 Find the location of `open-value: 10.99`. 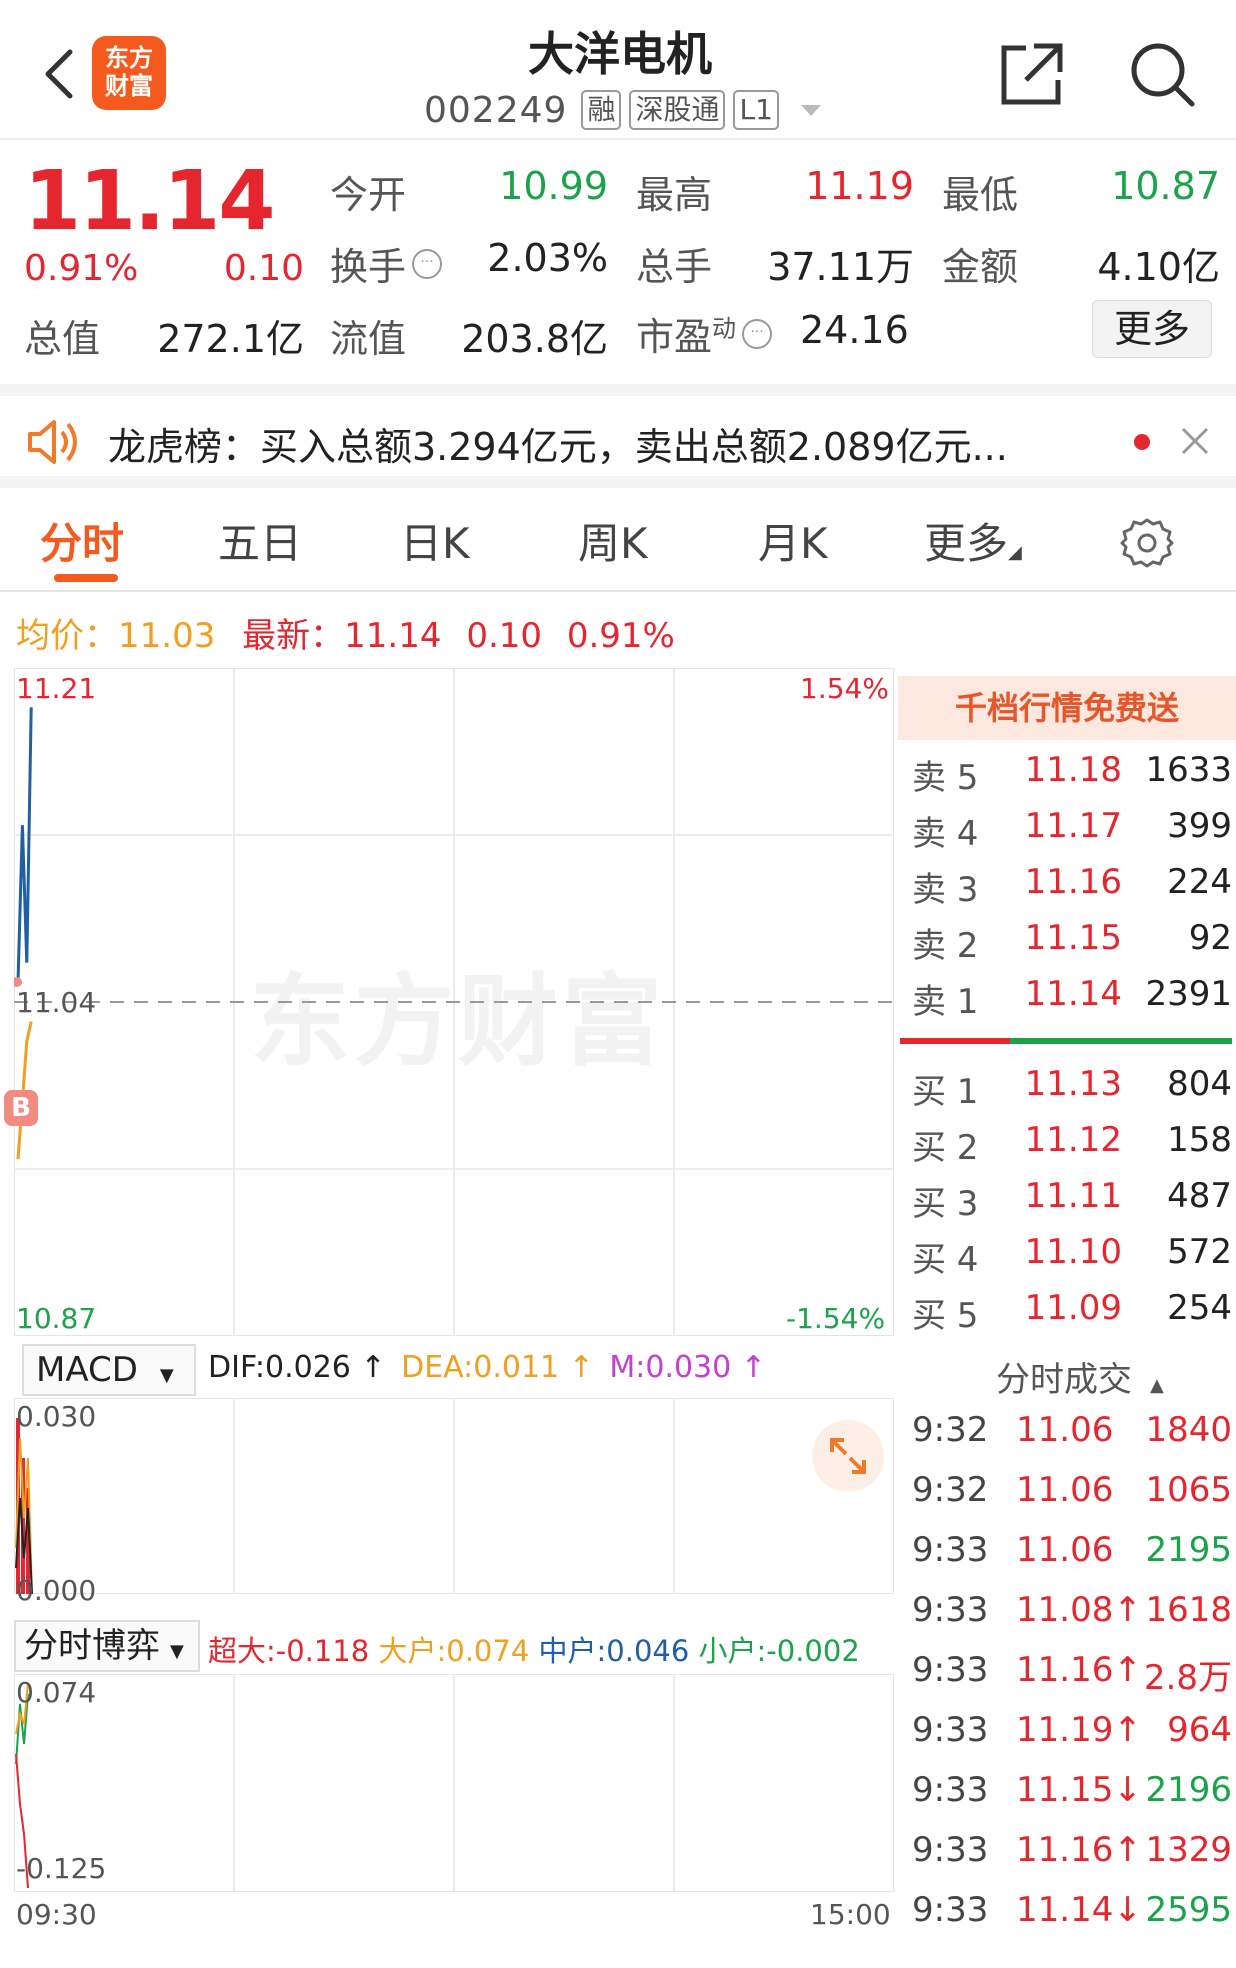

open-value: 10.99 is located at coordinates (553, 186).